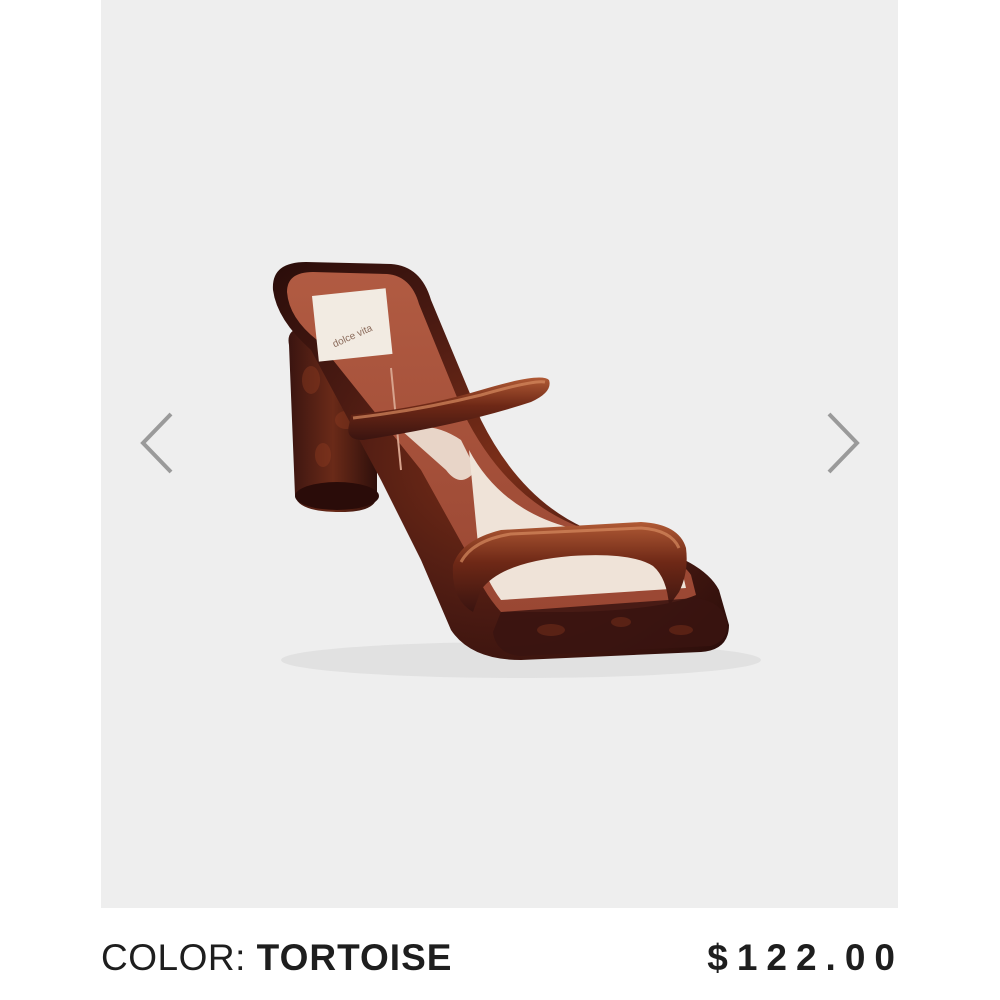 The image size is (1000, 1000). I want to click on chevron-right-icon, so click(843, 443).